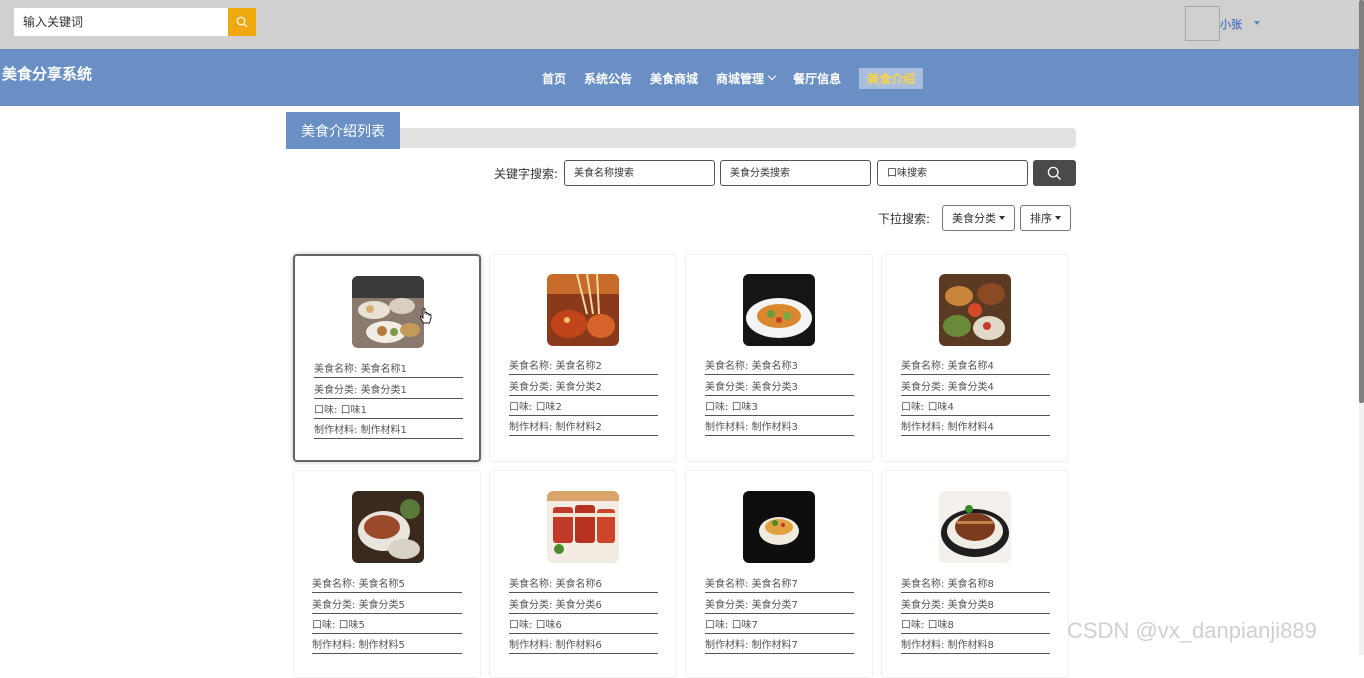 This screenshot has width=1364, height=678. I want to click on food-name-field: 美食名称: 美食名称3, so click(779, 365).